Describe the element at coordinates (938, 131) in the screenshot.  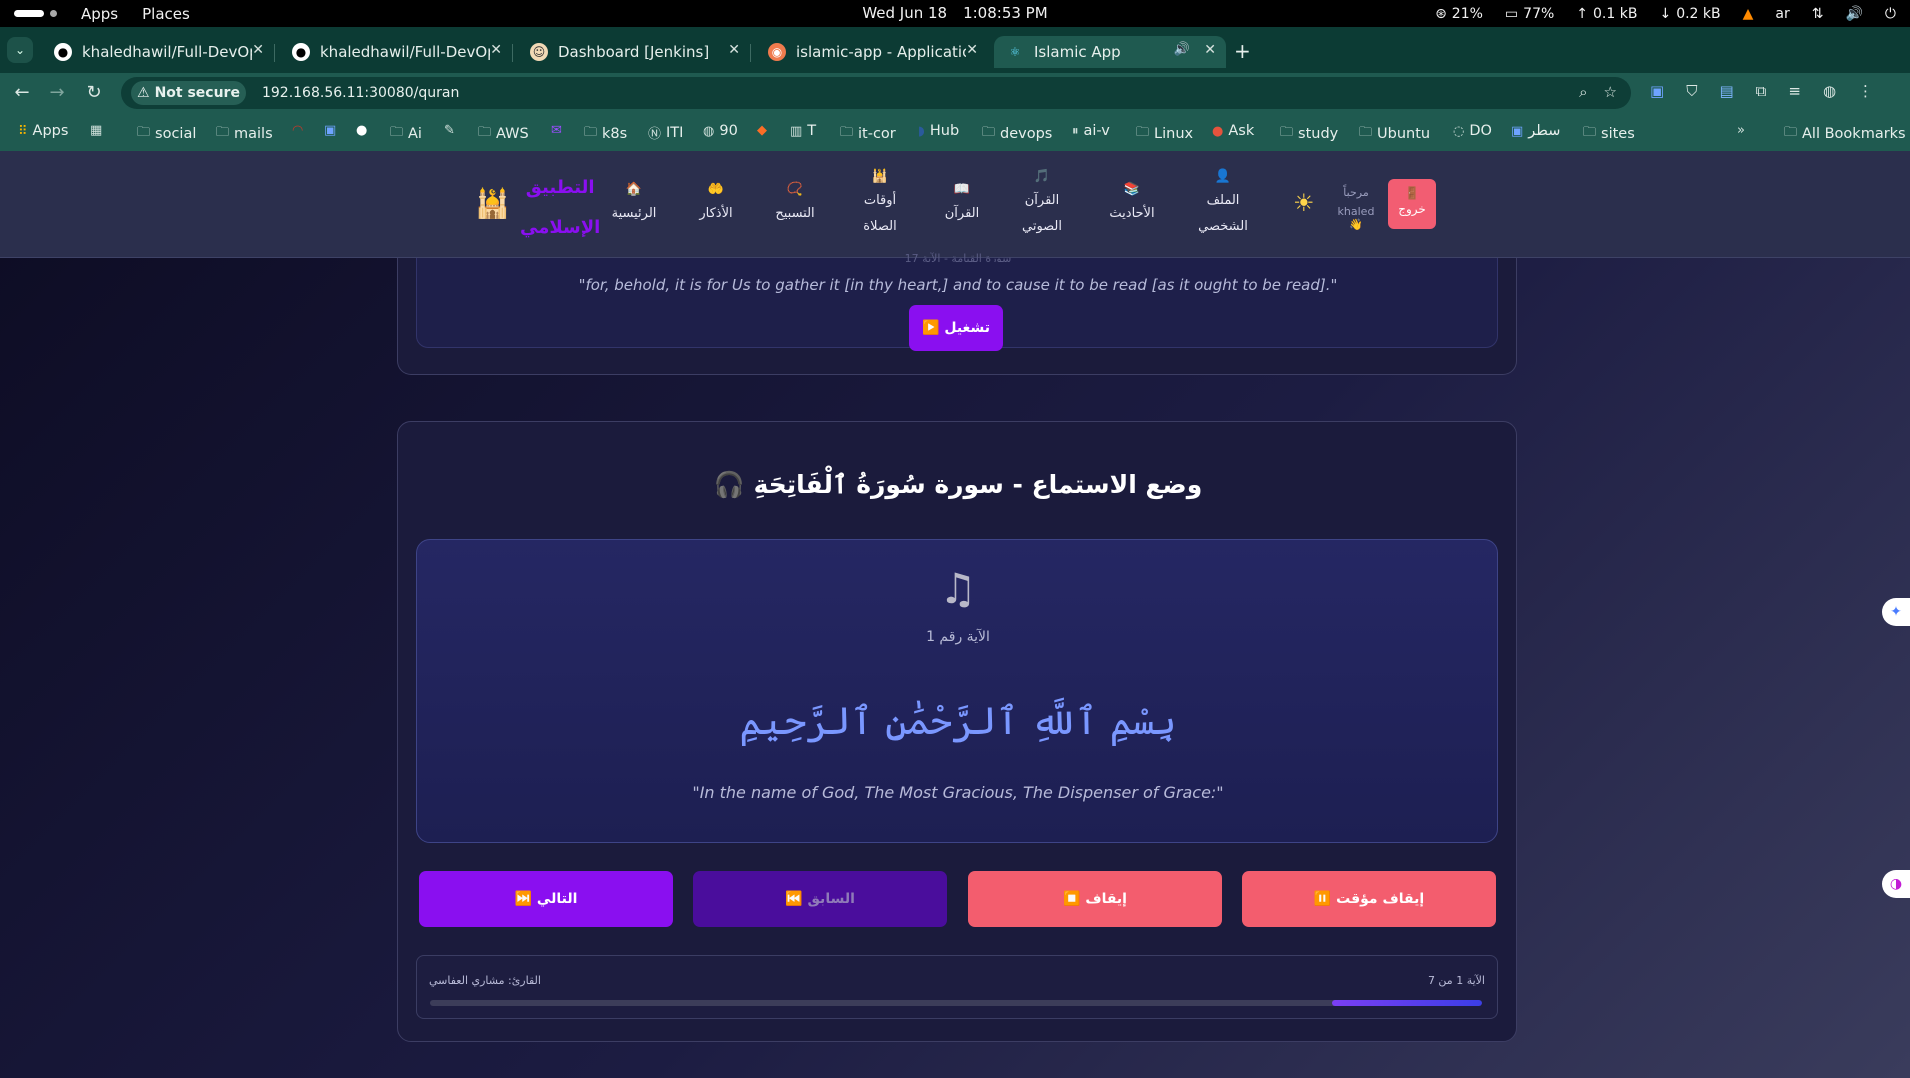
I see `bookmark-link: ◗ Hub` at that location.